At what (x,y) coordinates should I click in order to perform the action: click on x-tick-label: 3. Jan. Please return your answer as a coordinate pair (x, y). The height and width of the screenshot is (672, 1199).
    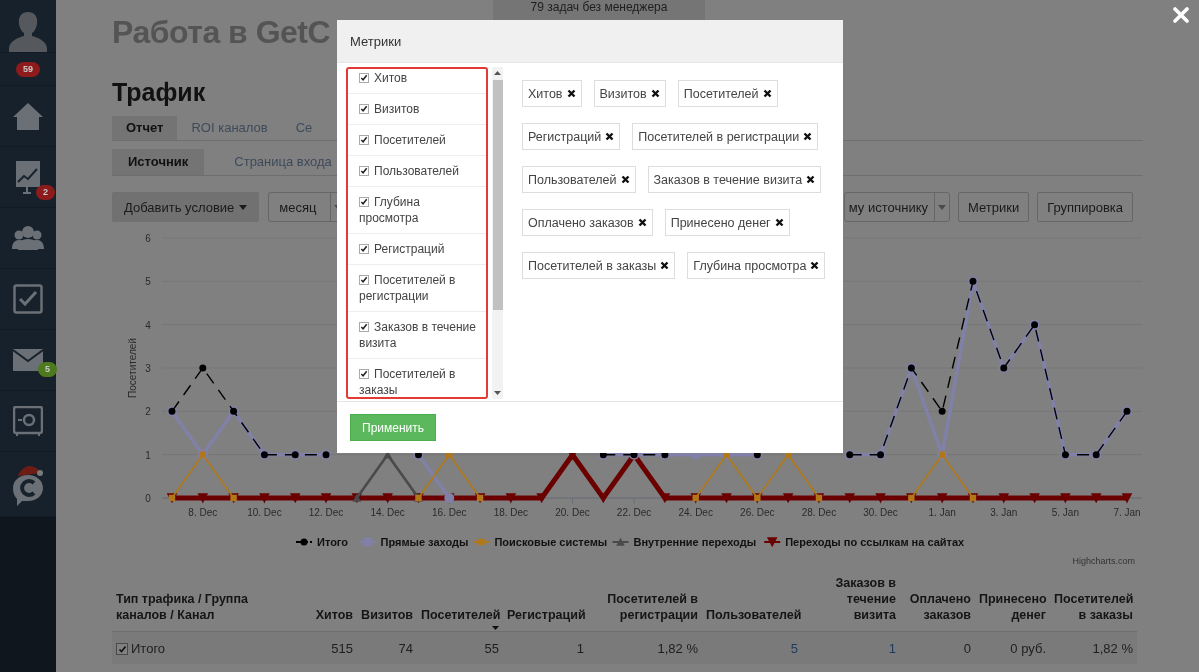
    Looking at the image, I should click on (1004, 512).